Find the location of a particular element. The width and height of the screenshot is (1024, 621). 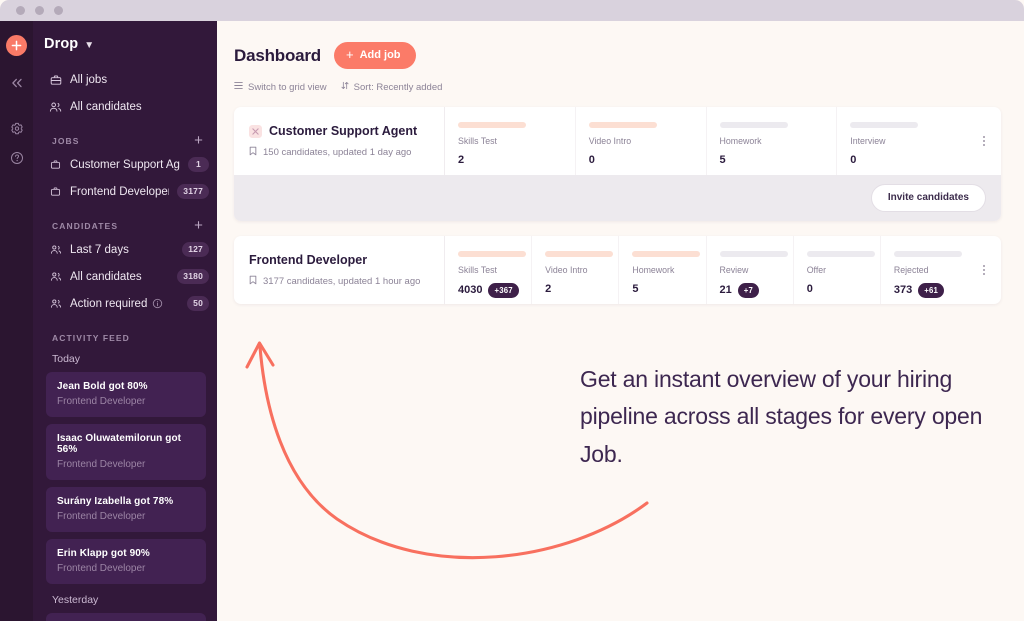

info-icon is located at coordinates (157, 303).